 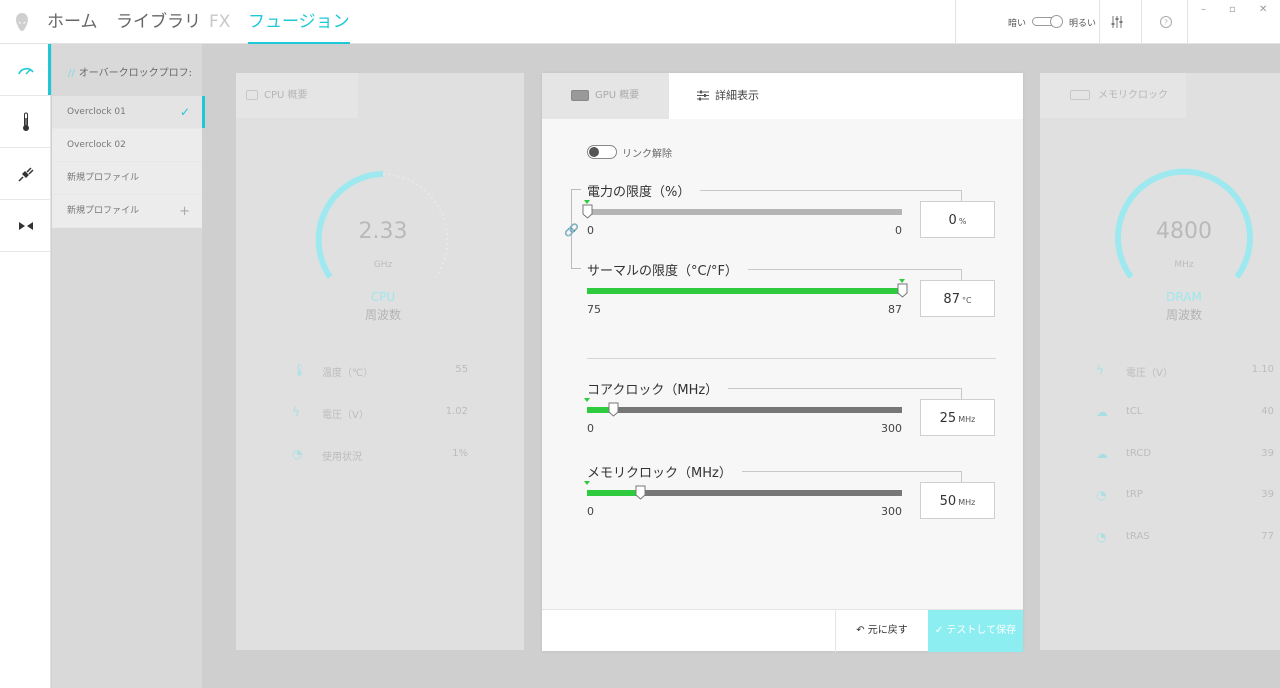 What do you see at coordinates (957, 417) in the screenshot?
I see `core-clock-value: 25 MHz` at bounding box center [957, 417].